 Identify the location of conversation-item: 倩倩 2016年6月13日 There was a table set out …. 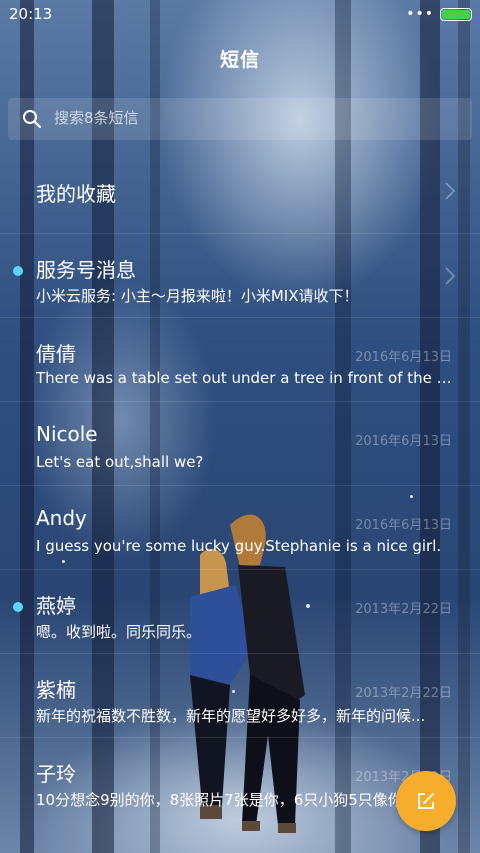
(240, 360).